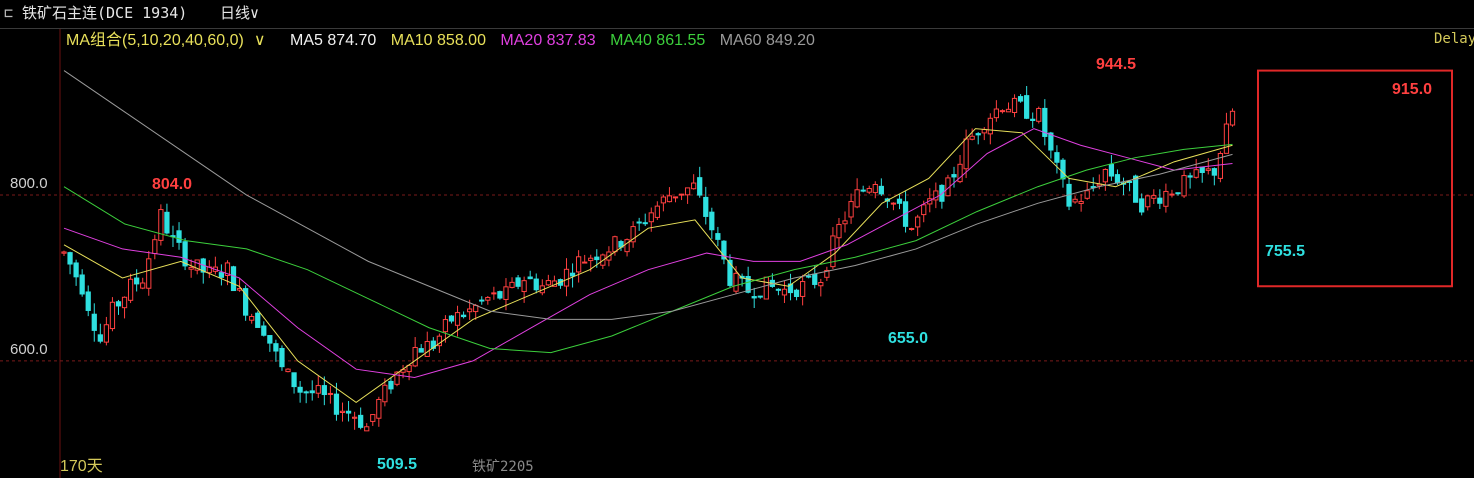  I want to click on price-annotation-high: 944.5, so click(1116, 64).